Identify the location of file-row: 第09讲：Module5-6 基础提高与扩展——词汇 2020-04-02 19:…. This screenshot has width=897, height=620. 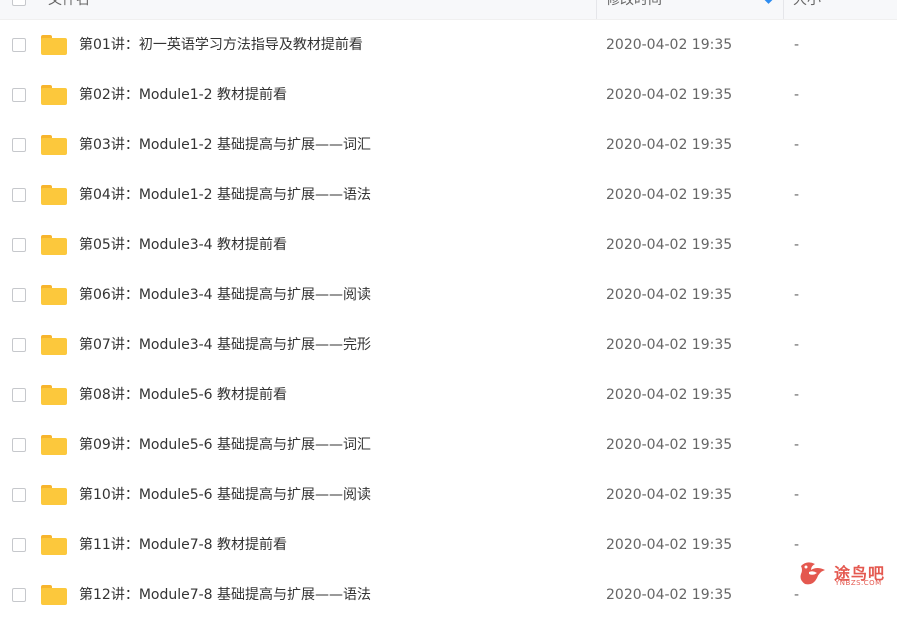
(448, 445).